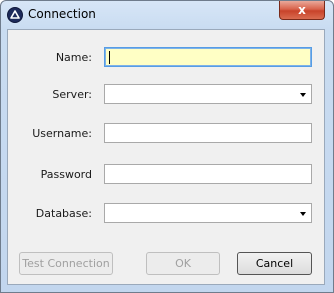 The height and width of the screenshot is (293, 334). Describe the element at coordinates (62, 14) in the screenshot. I see `window-title: Connection` at that location.